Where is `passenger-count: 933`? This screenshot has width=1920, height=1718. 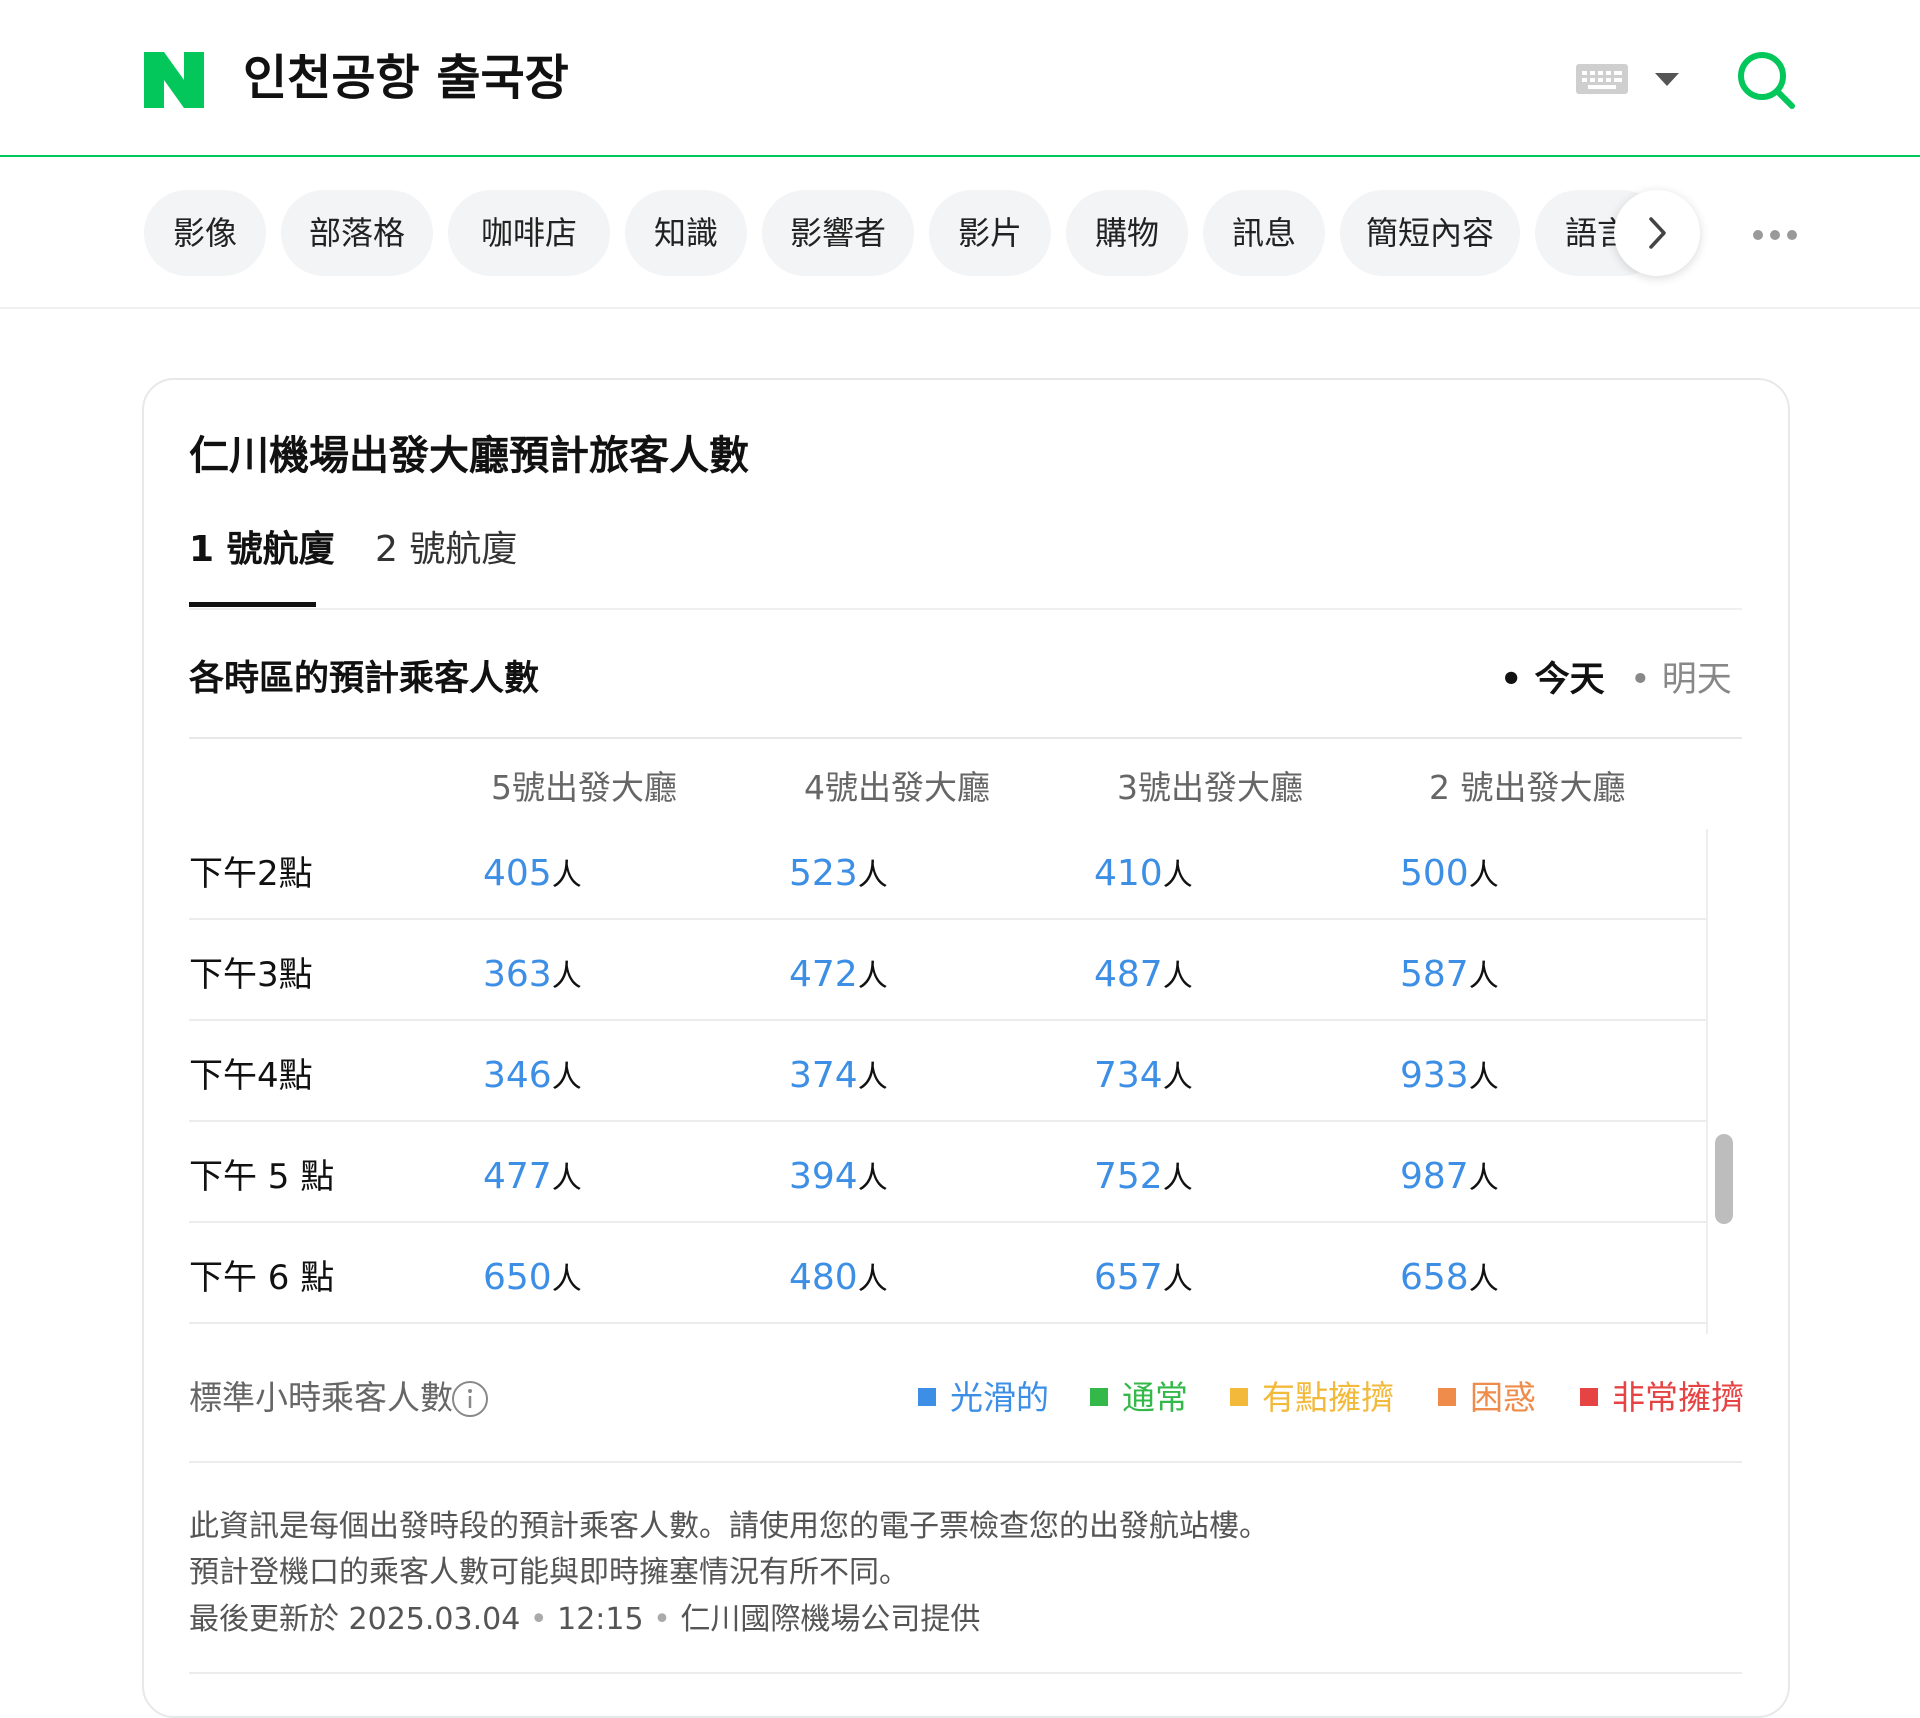 passenger-count: 933 is located at coordinates (1434, 1075).